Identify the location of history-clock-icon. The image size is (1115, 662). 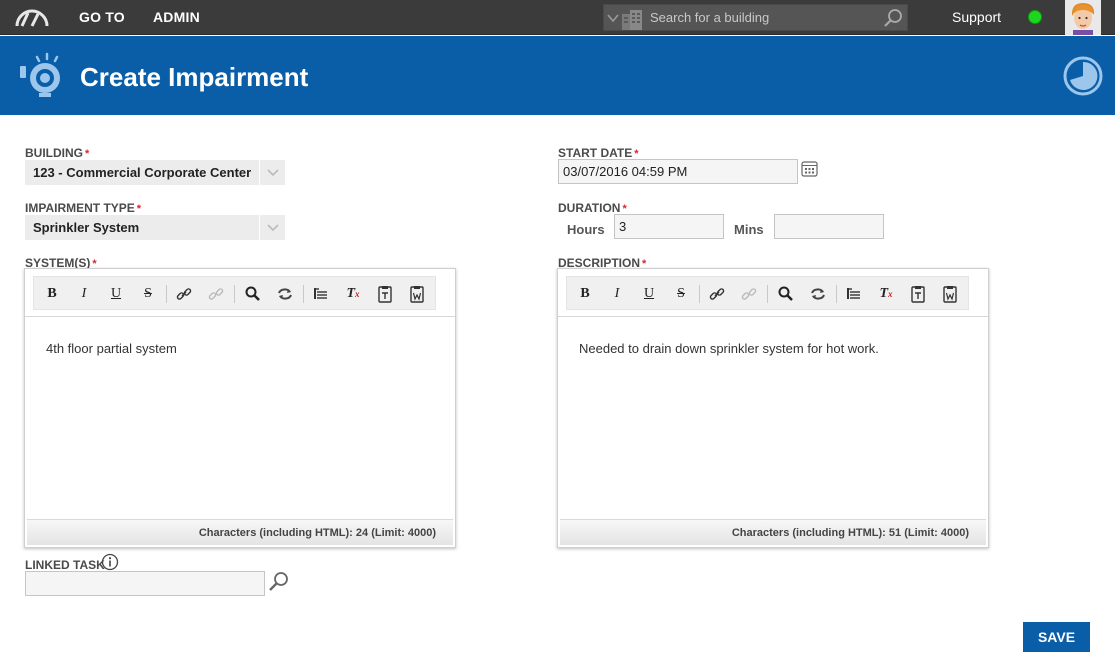
(1083, 76).